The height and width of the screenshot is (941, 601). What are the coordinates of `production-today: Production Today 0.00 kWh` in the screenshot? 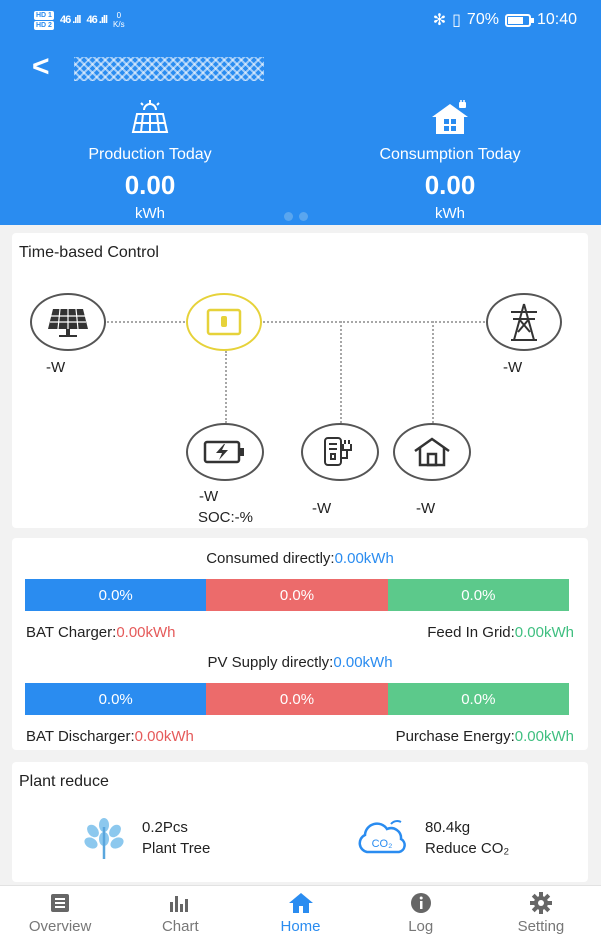 It's located at (150, 161).